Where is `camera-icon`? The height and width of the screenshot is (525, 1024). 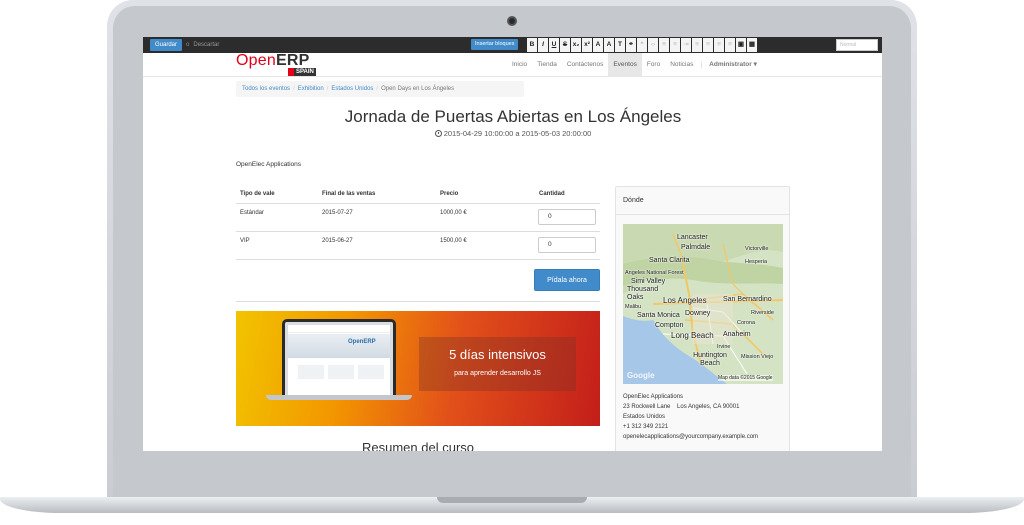
camera-icon is located at coordinates (512, 21).